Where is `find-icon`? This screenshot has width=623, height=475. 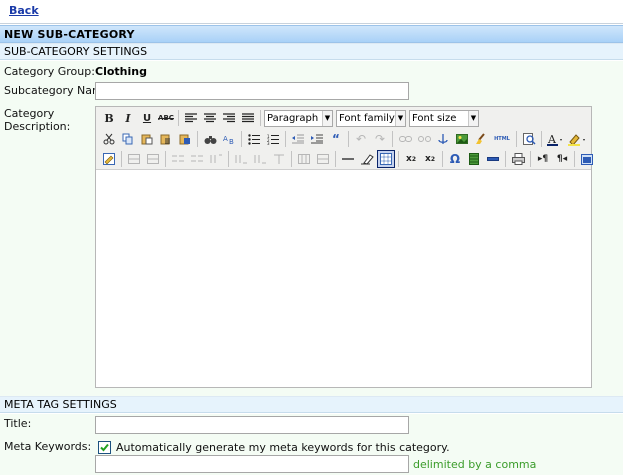 find-icon is located at coordinates (210, 139).